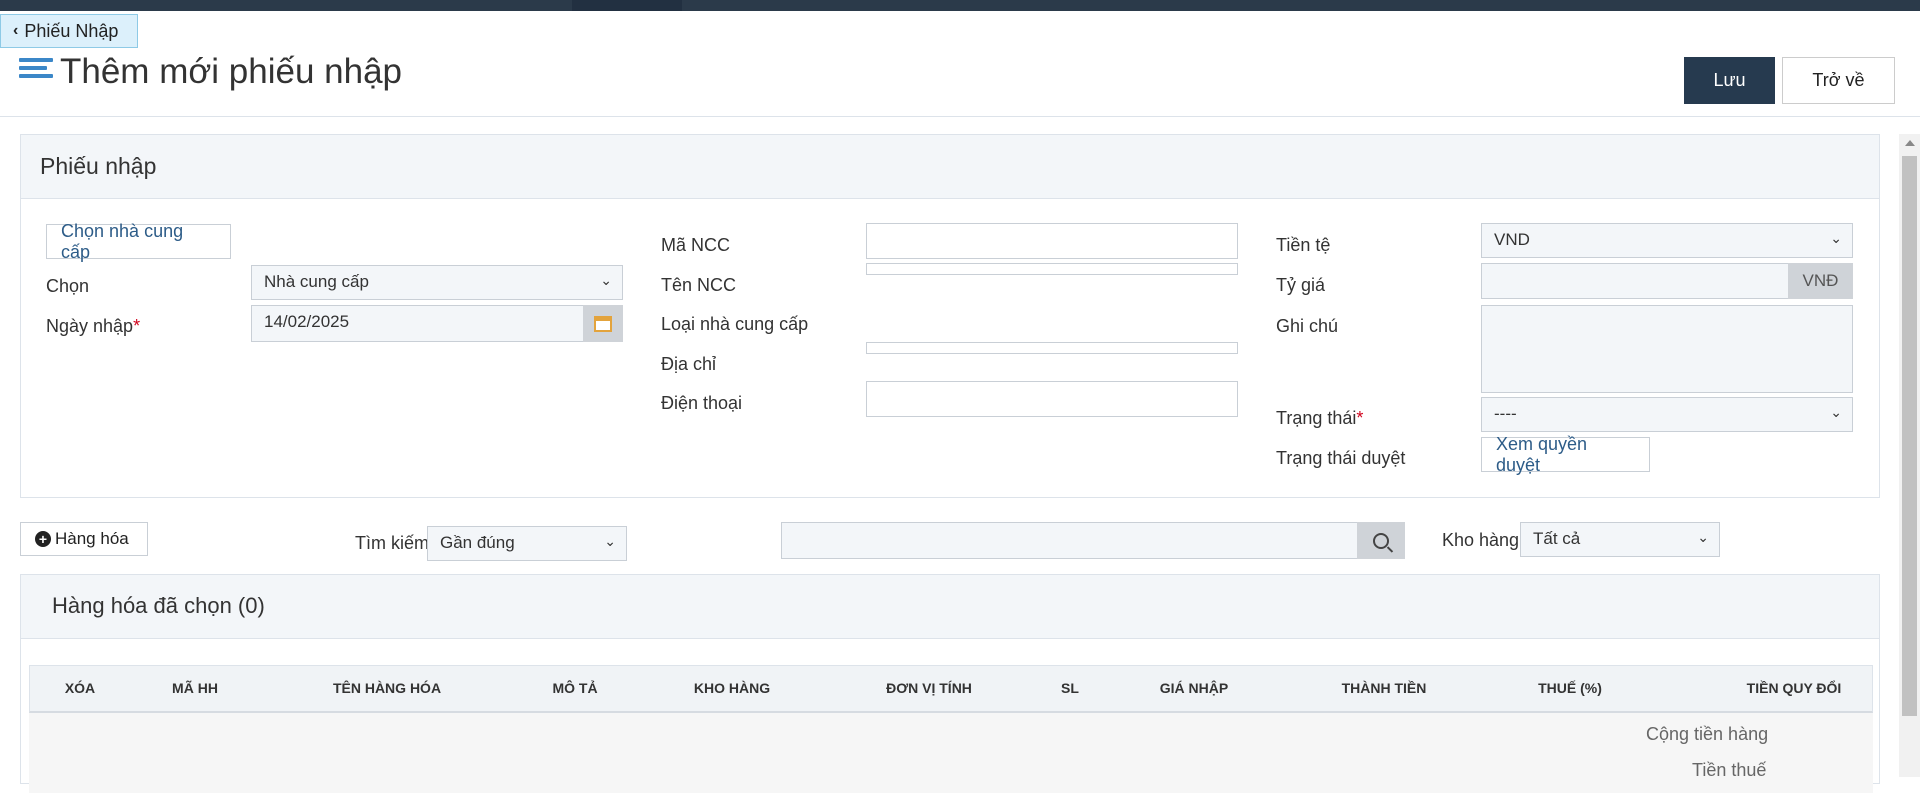 The width and height of the screenshot is (1920, 793). I want to click on back-button: Trở về, so click(1838, 80).